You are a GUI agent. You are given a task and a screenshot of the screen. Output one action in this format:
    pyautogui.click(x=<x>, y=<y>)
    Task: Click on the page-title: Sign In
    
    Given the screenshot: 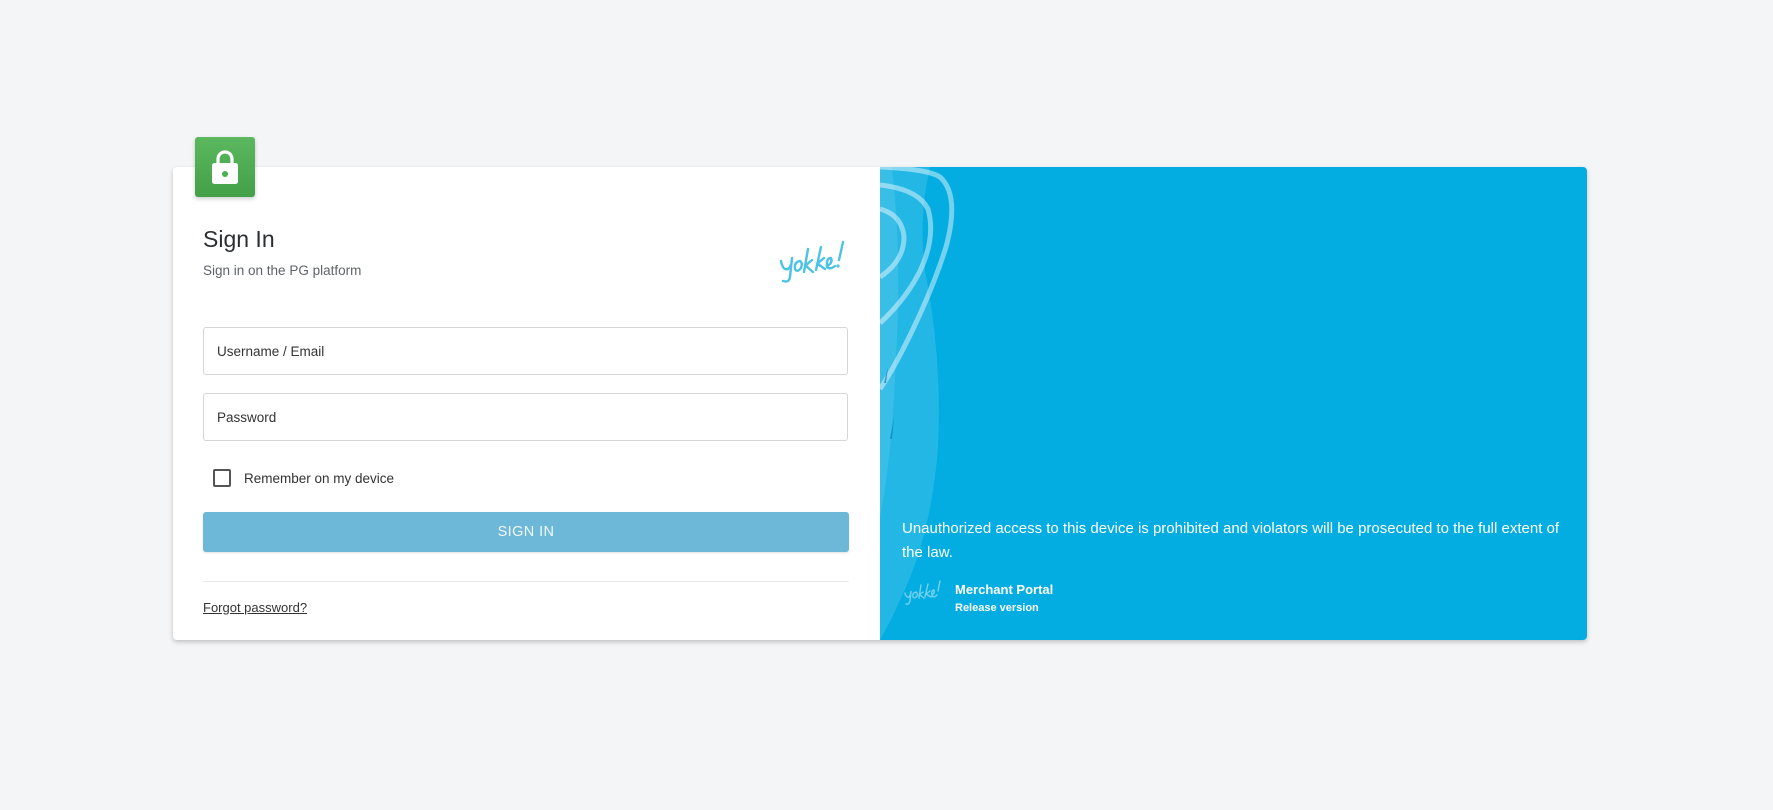 What is the action you would take?
    pyautogui.click(x=239, y=239)
    